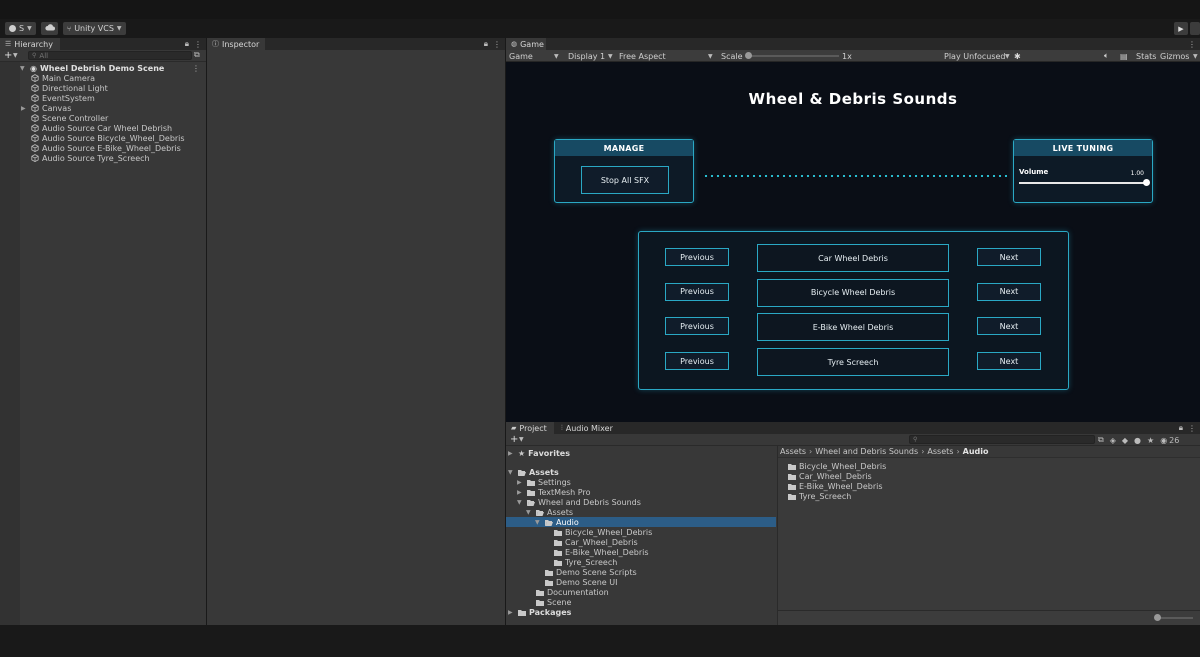  What do you see at coordinates (586, 56) in the screenshot?
I see `display-dropdown: Display 1` at bounding box center [586, 56].